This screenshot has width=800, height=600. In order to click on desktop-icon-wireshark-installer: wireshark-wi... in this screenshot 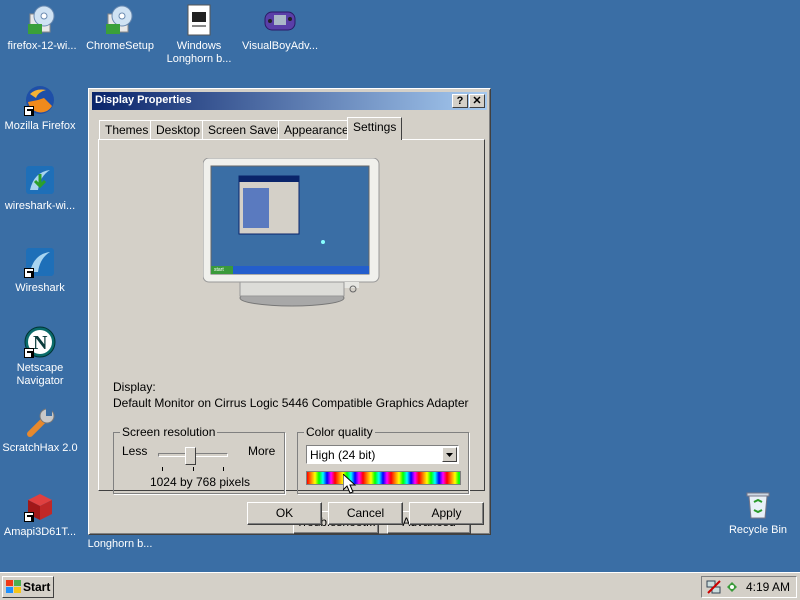, I will do `click(41, 188)`.